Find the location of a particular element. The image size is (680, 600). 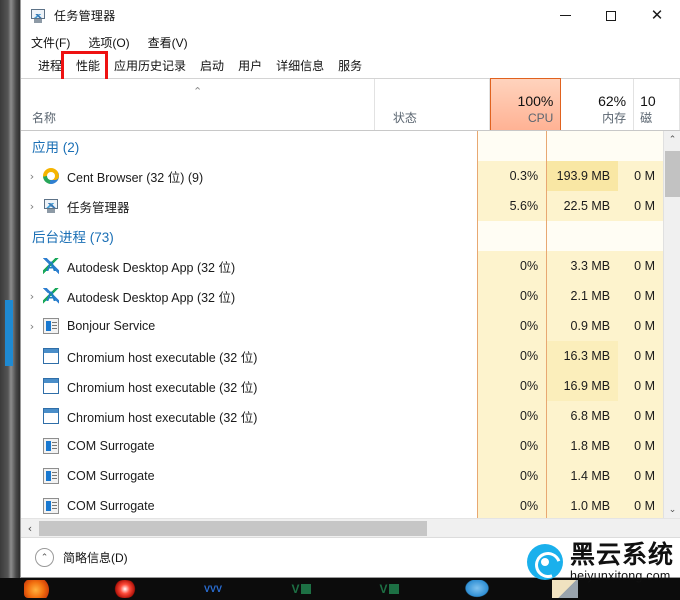

cell-name: › Autodesk Desktop App (32 位) is located at coordinates (193, 296).